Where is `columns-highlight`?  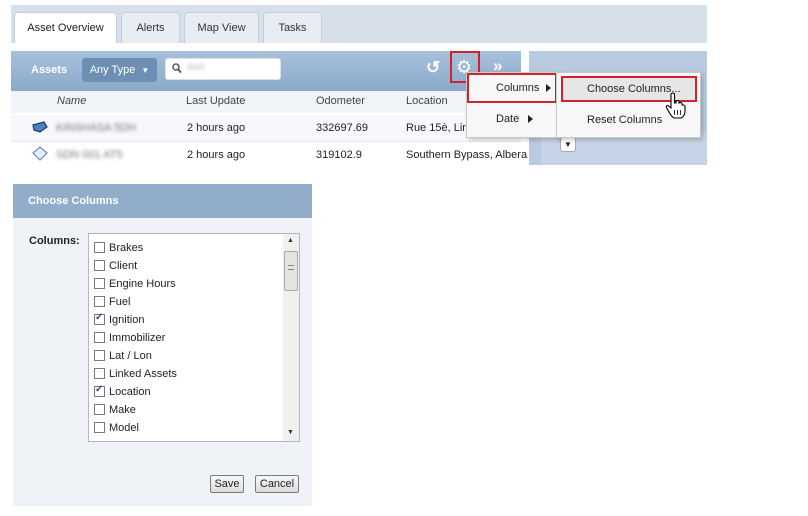 columns-highlight is located at coordinates (512, 88).